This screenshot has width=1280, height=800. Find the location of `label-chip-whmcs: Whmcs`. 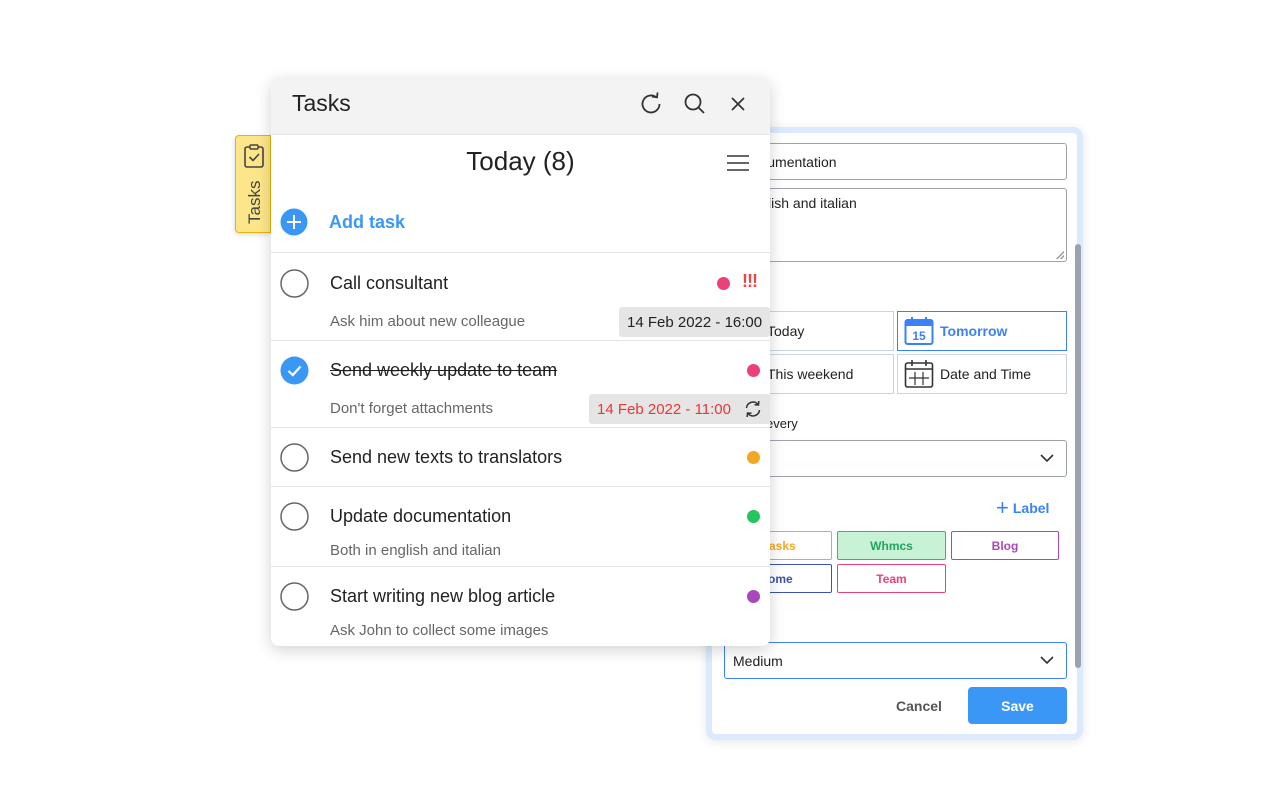

label-chip-whmcs: Whmcs is located at coordinates (891, 545).